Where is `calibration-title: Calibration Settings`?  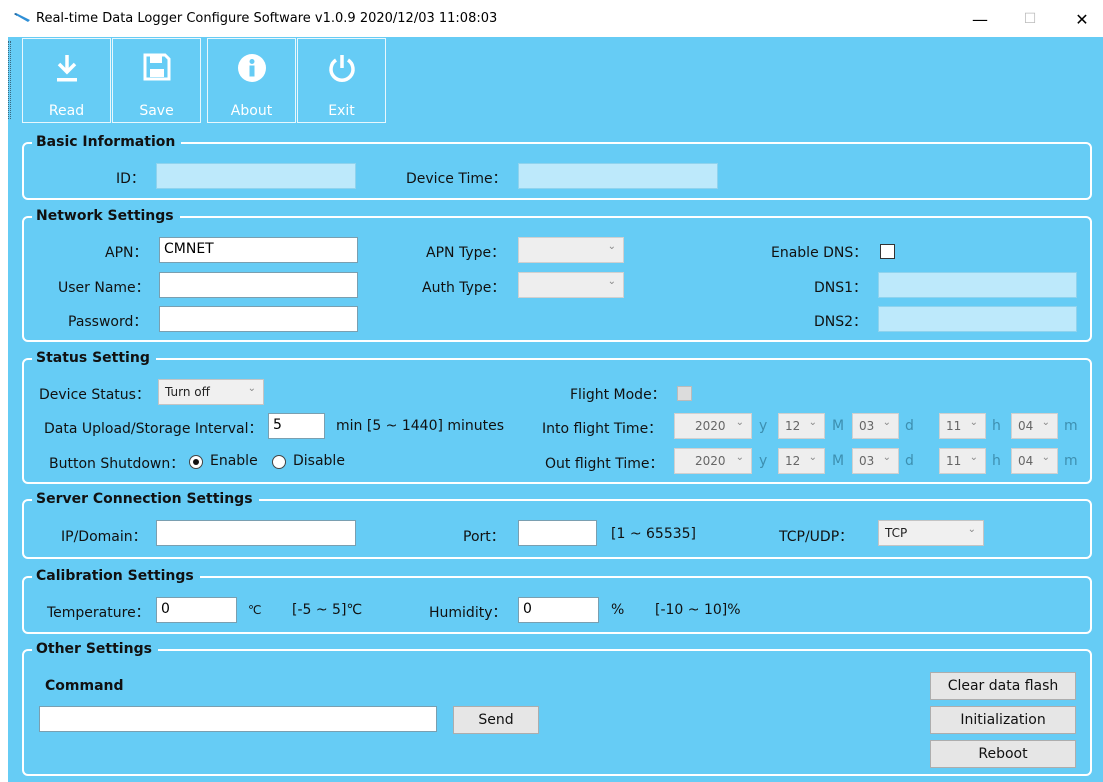 calibration-title: Calibration Settings is located at coordinates (116, 576).